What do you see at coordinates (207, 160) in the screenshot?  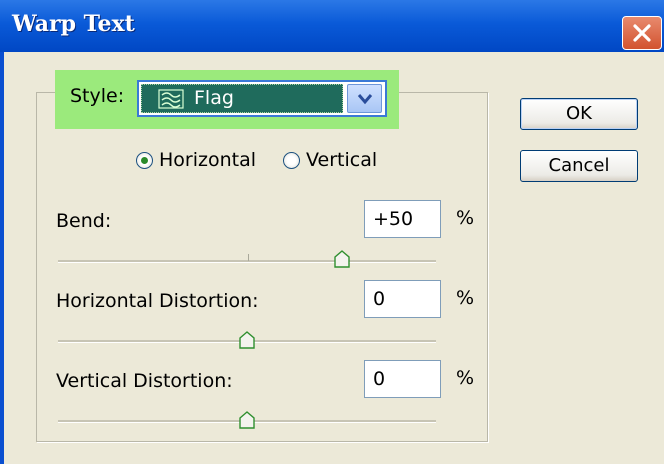 I see `horizontal-label: Horizontal` at bounding box center [207, 160].